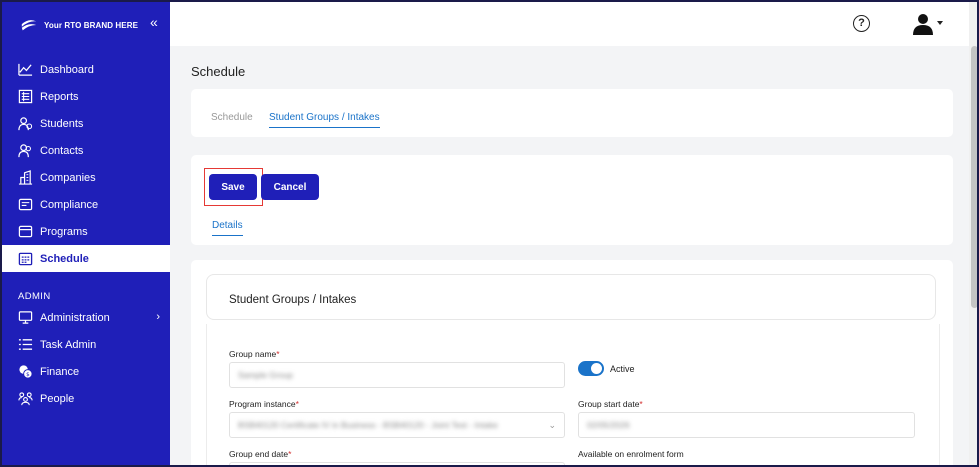 The height and width of the screenshot is (467, 979). What do you see at coordinates (25, 177) in the screenshot?
I see `companies-icon` at bounding box center [25, 177].